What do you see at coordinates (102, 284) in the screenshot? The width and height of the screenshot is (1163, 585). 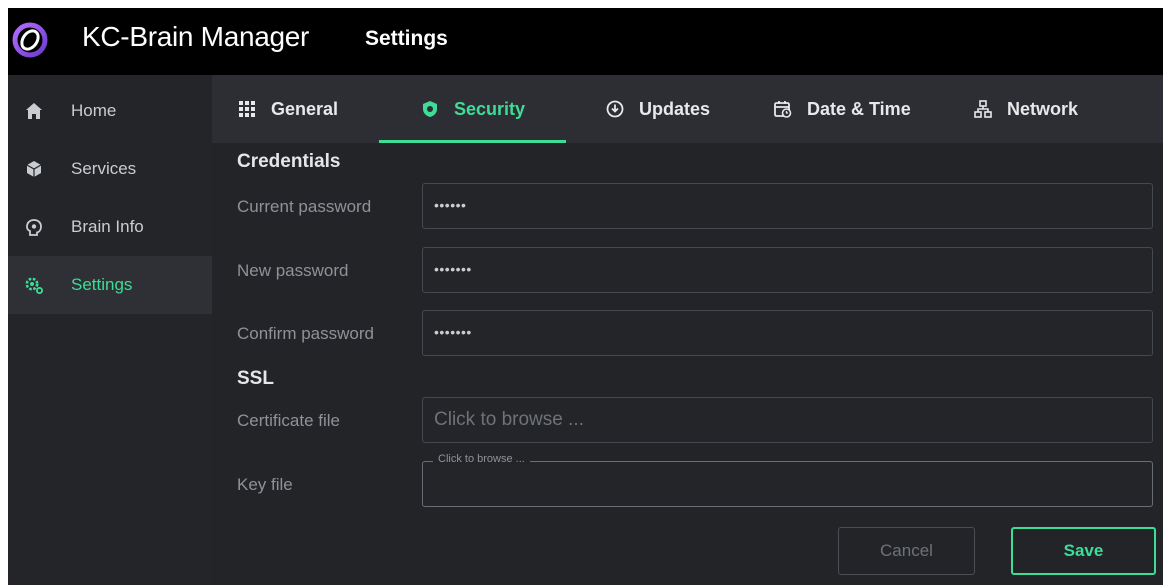 I see `sidebar-item-label: Settings` at bounding box center [102, 284].